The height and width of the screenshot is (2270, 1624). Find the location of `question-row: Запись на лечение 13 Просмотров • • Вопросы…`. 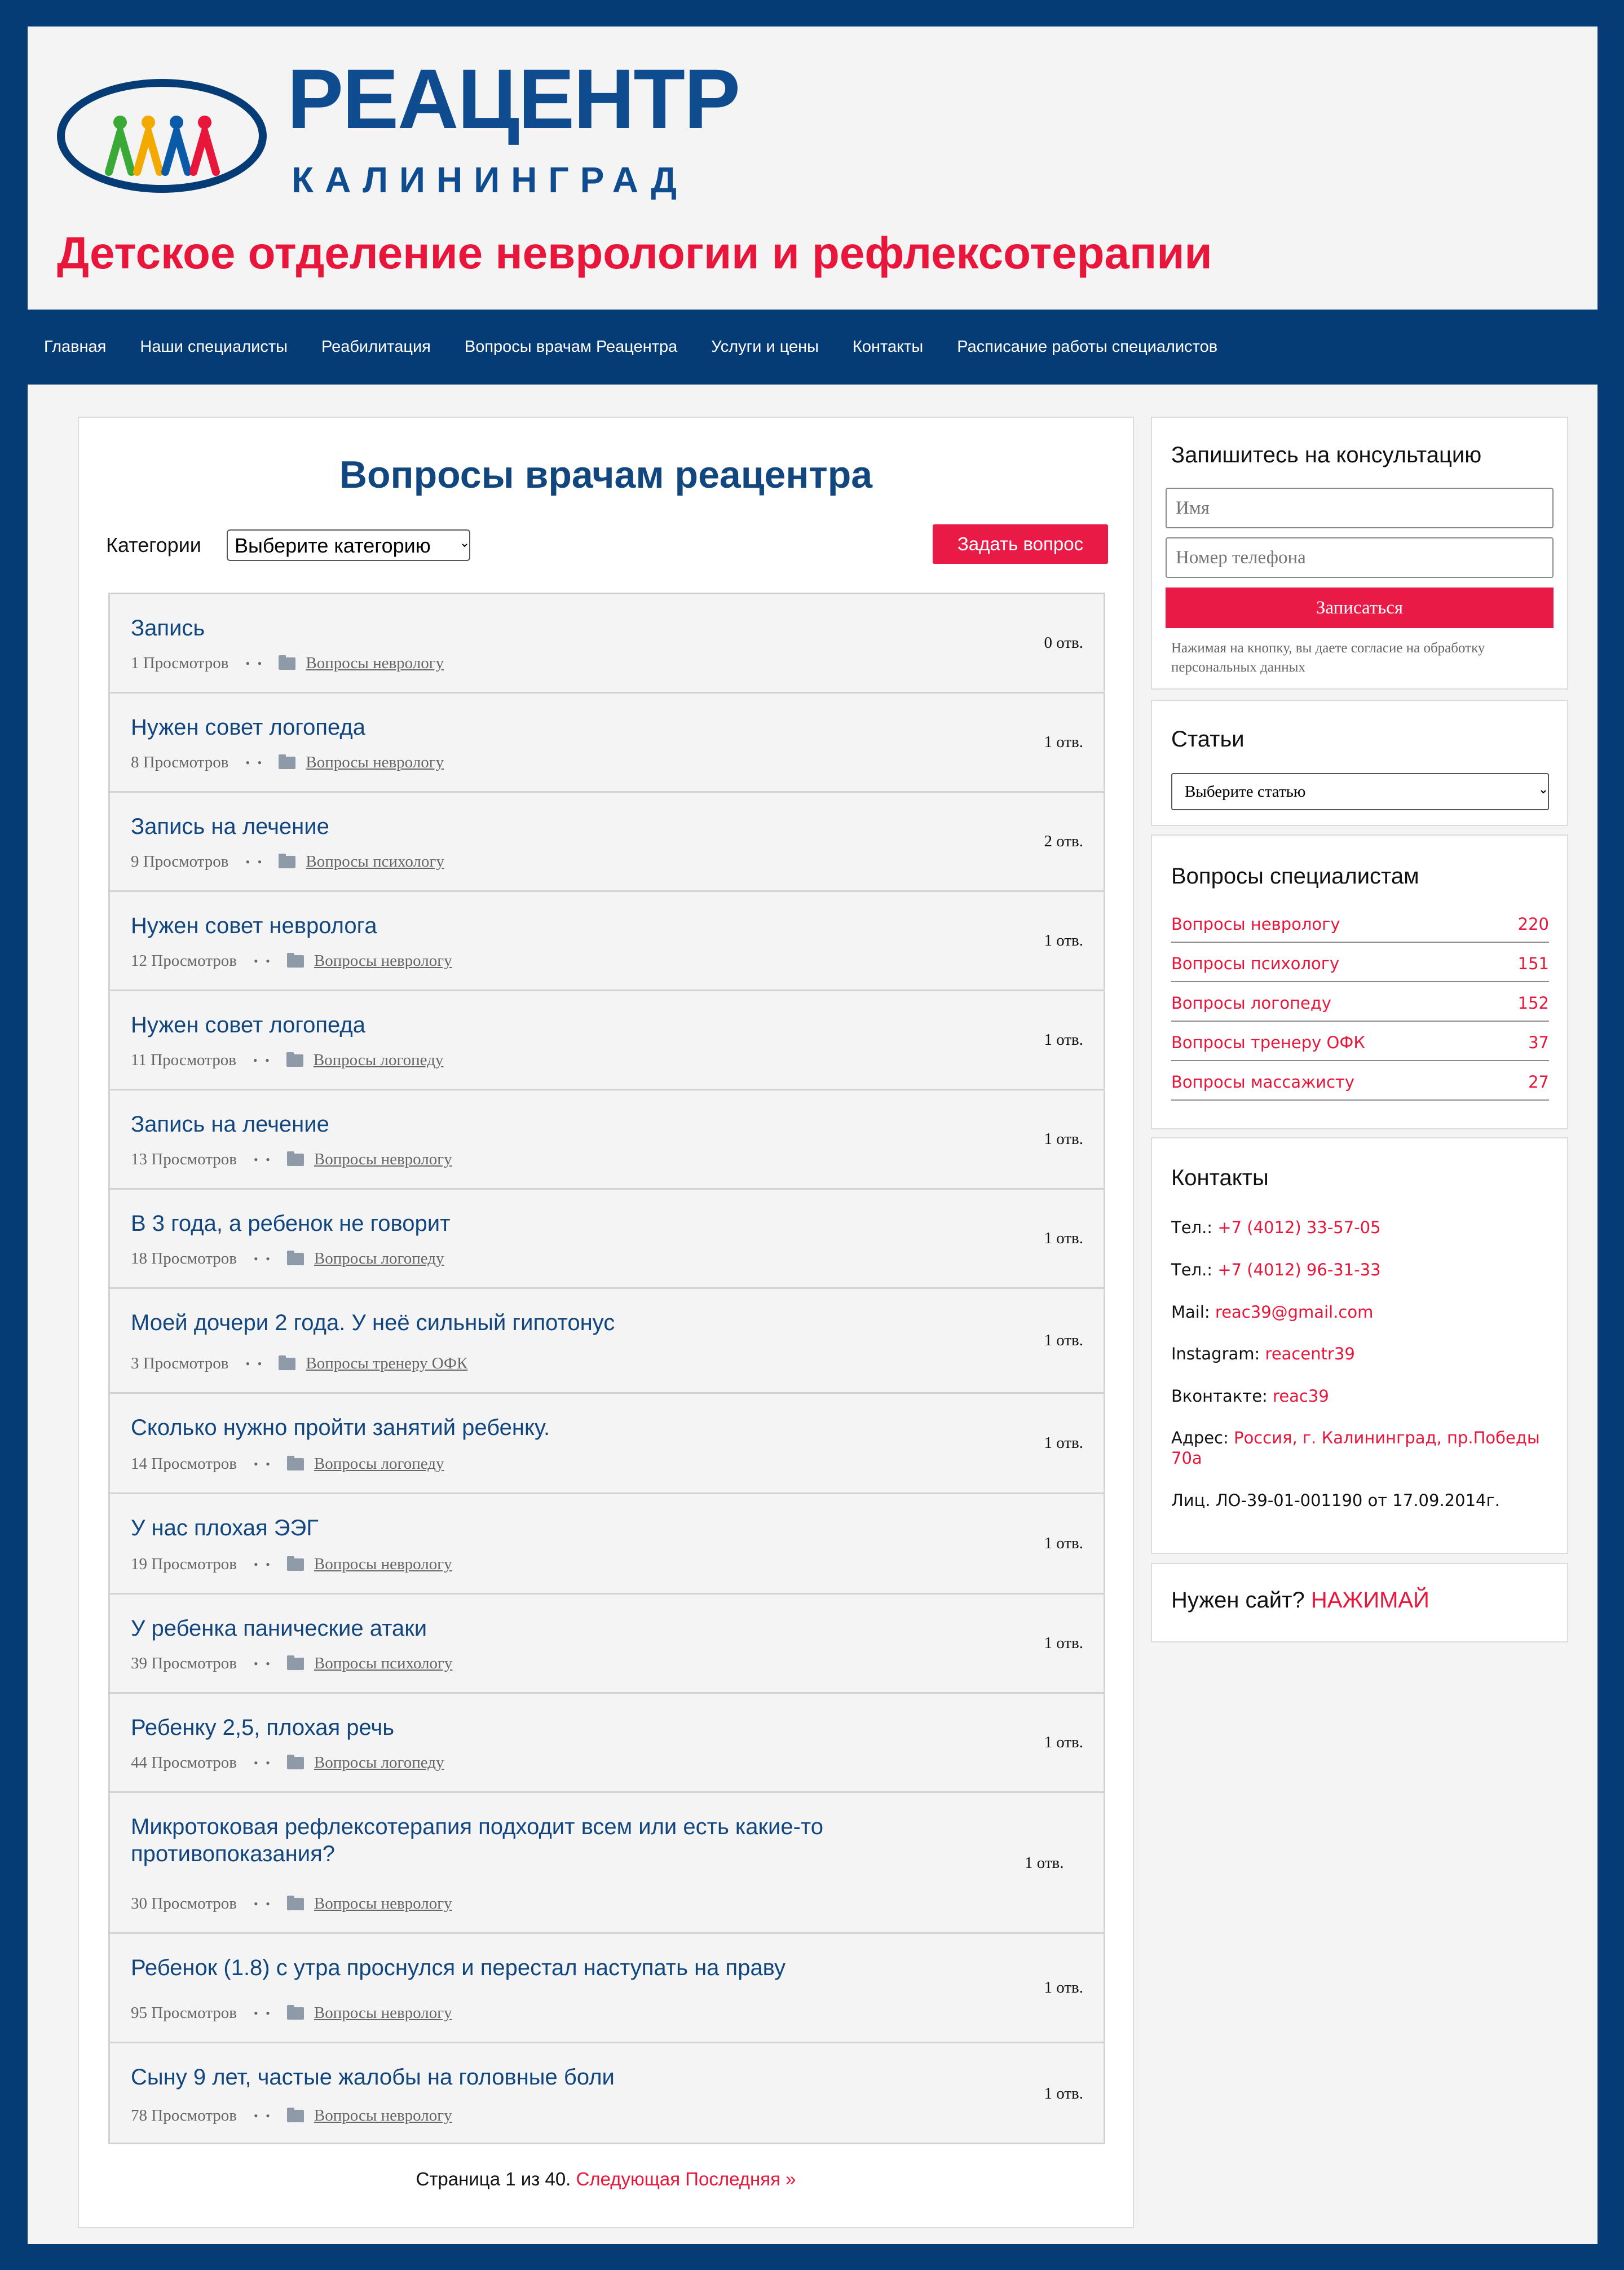

question-row: Запись на лечение 13 Просмотров • • Вопросы… is located at coordinates (606, 1139).